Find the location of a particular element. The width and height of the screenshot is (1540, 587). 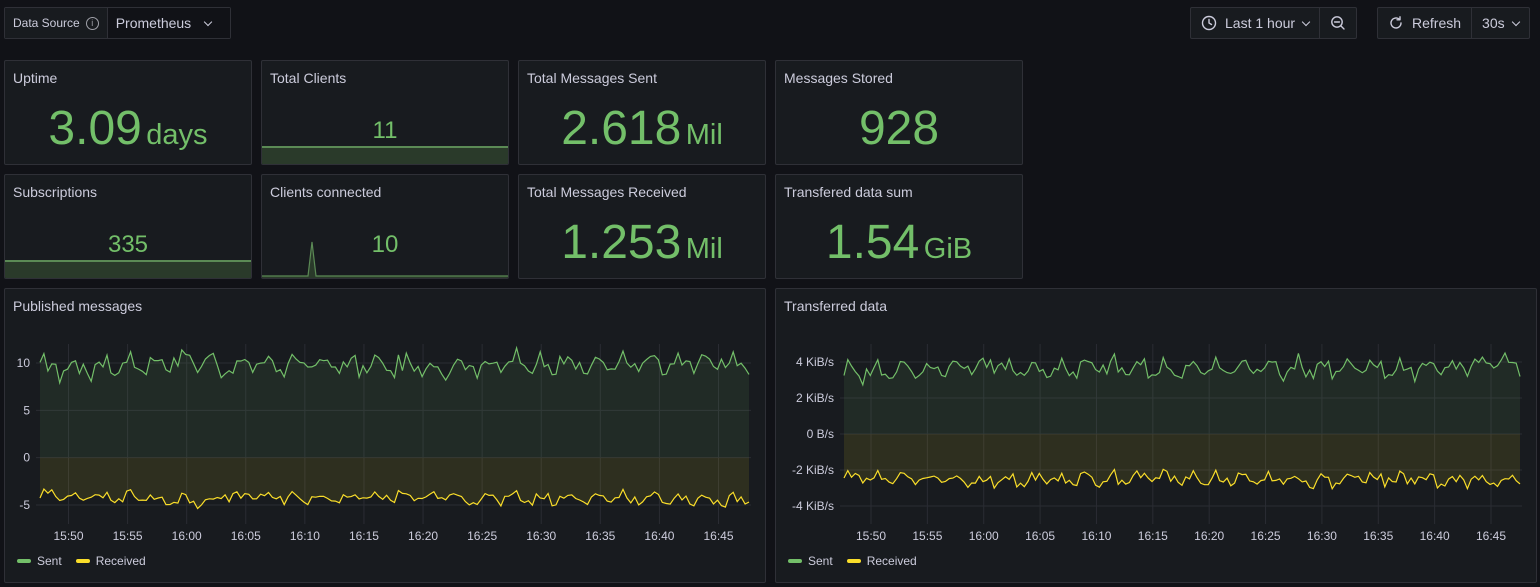

stat-unit: GiB is located at coordinates (948, 249).